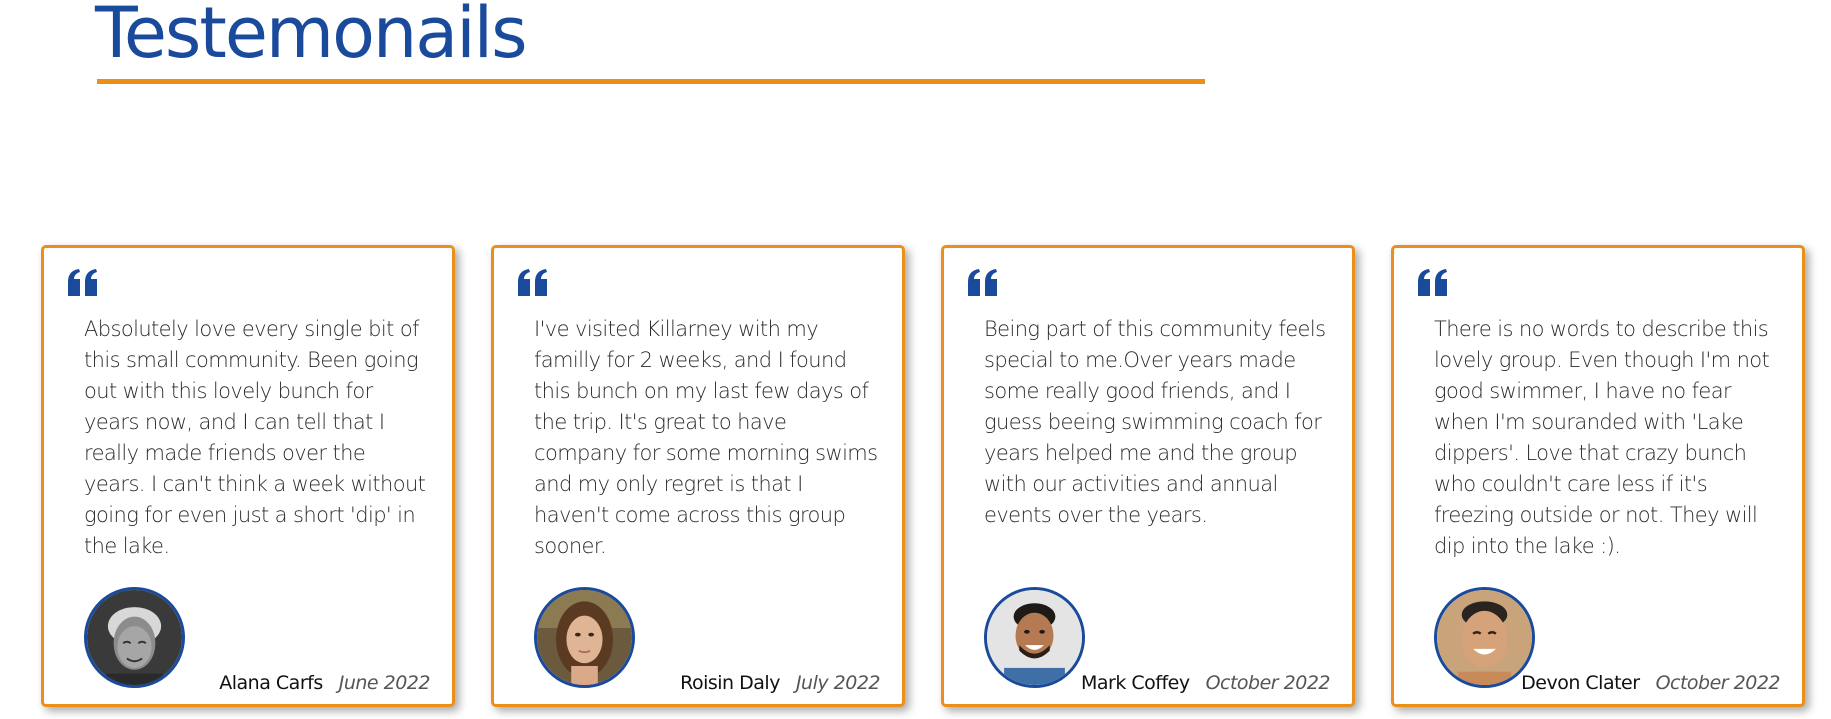 This screenshot has width=1831, height=719. What do you see at coordinates (838, 683) in the screenshot?
I see `testimonial-date: July 2022` at bounding box center [838, 683].